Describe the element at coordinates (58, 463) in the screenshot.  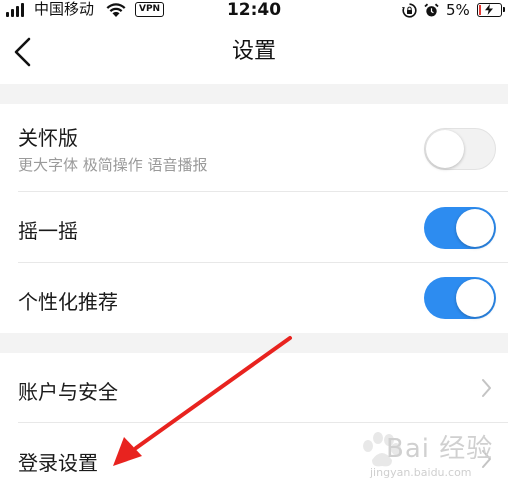
I see `setting-label: 登录设置` at that location.